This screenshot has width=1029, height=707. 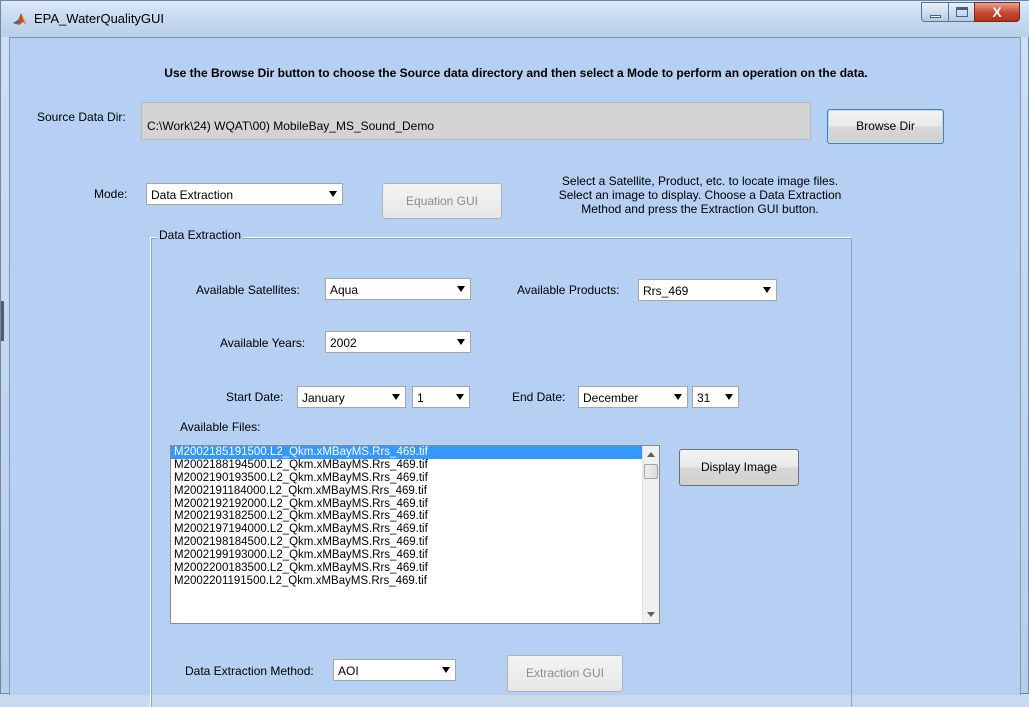 I want to click on extraction-gui-button: Extraction GUI, so click(x=565, y=673).